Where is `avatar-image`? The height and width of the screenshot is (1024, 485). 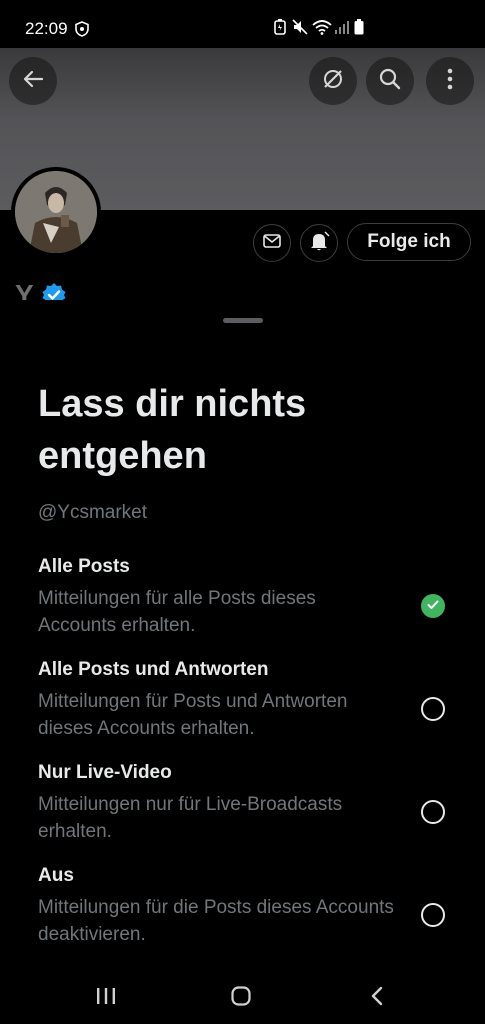
avatar-image is located at coordinates (56, 212).